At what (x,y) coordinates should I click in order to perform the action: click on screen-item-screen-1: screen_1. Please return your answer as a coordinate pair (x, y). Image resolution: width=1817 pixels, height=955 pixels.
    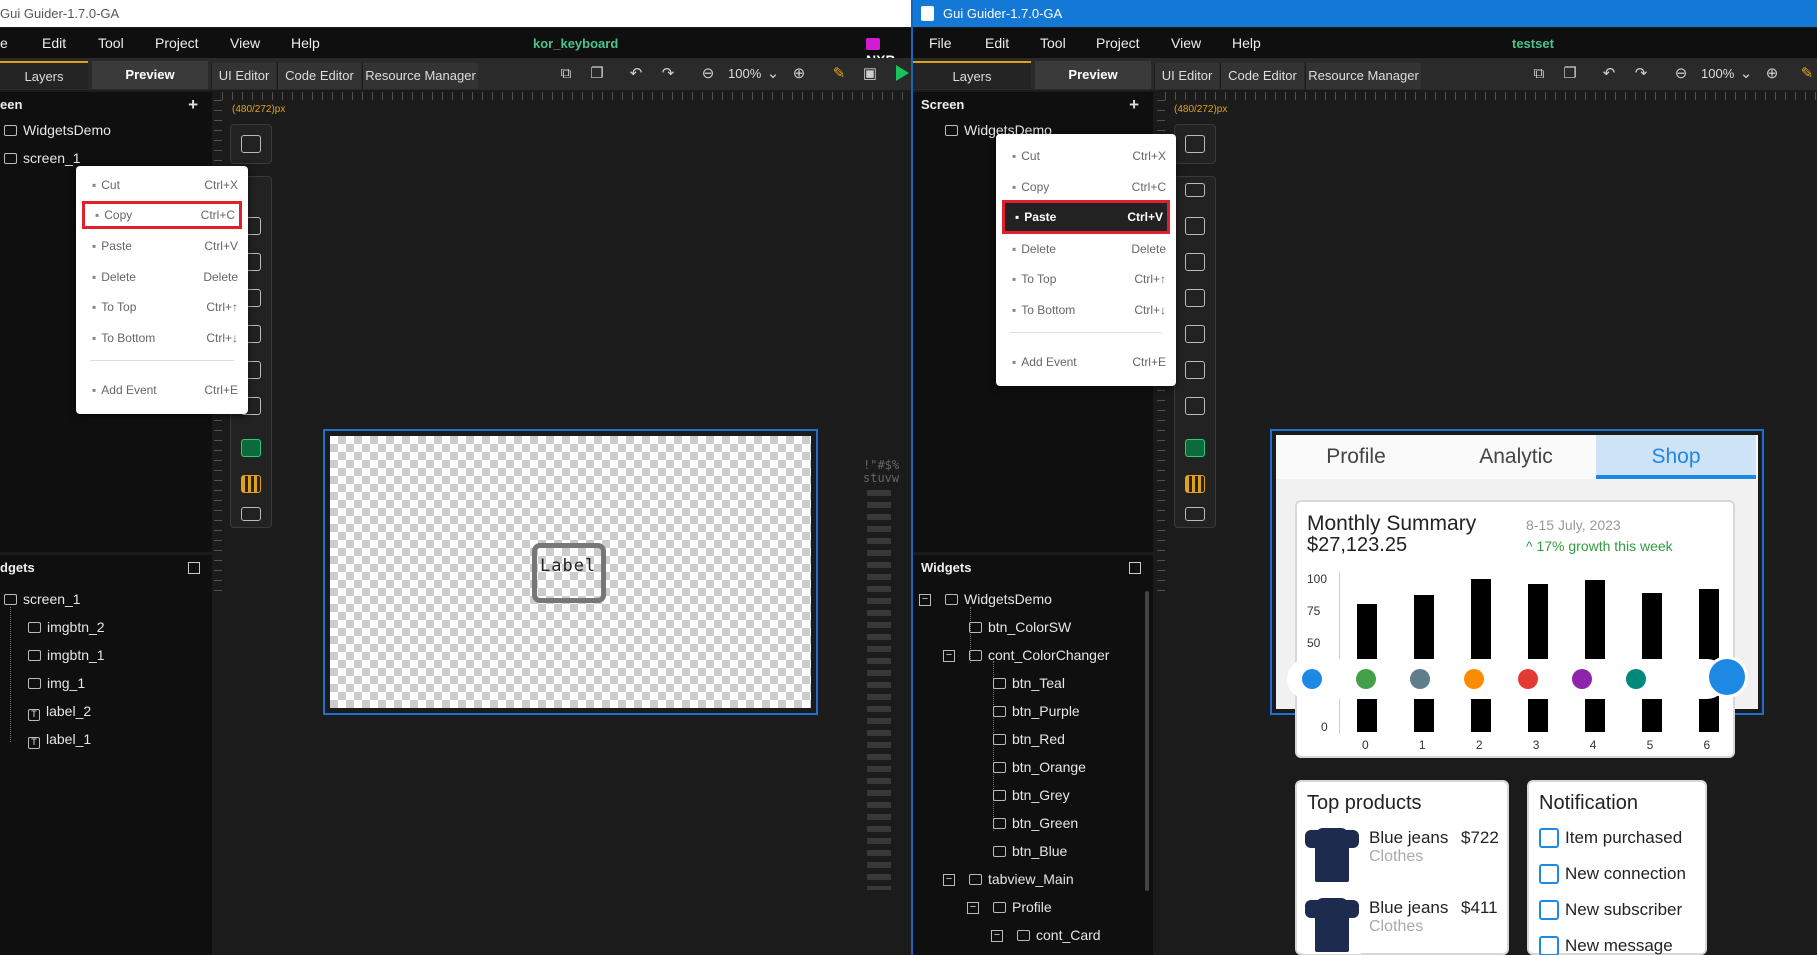
    Looking at the image, I should click on (42, 158).